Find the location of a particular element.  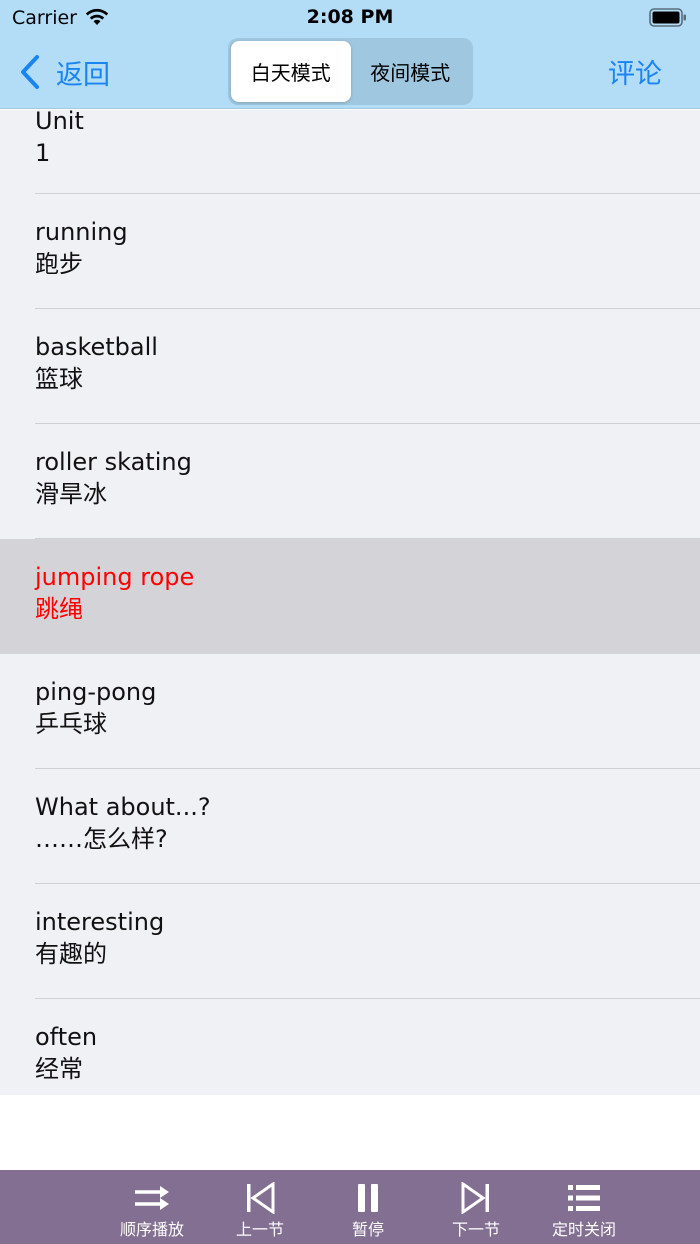

clock: 2:08 PM is located at coordinates (350, 17).